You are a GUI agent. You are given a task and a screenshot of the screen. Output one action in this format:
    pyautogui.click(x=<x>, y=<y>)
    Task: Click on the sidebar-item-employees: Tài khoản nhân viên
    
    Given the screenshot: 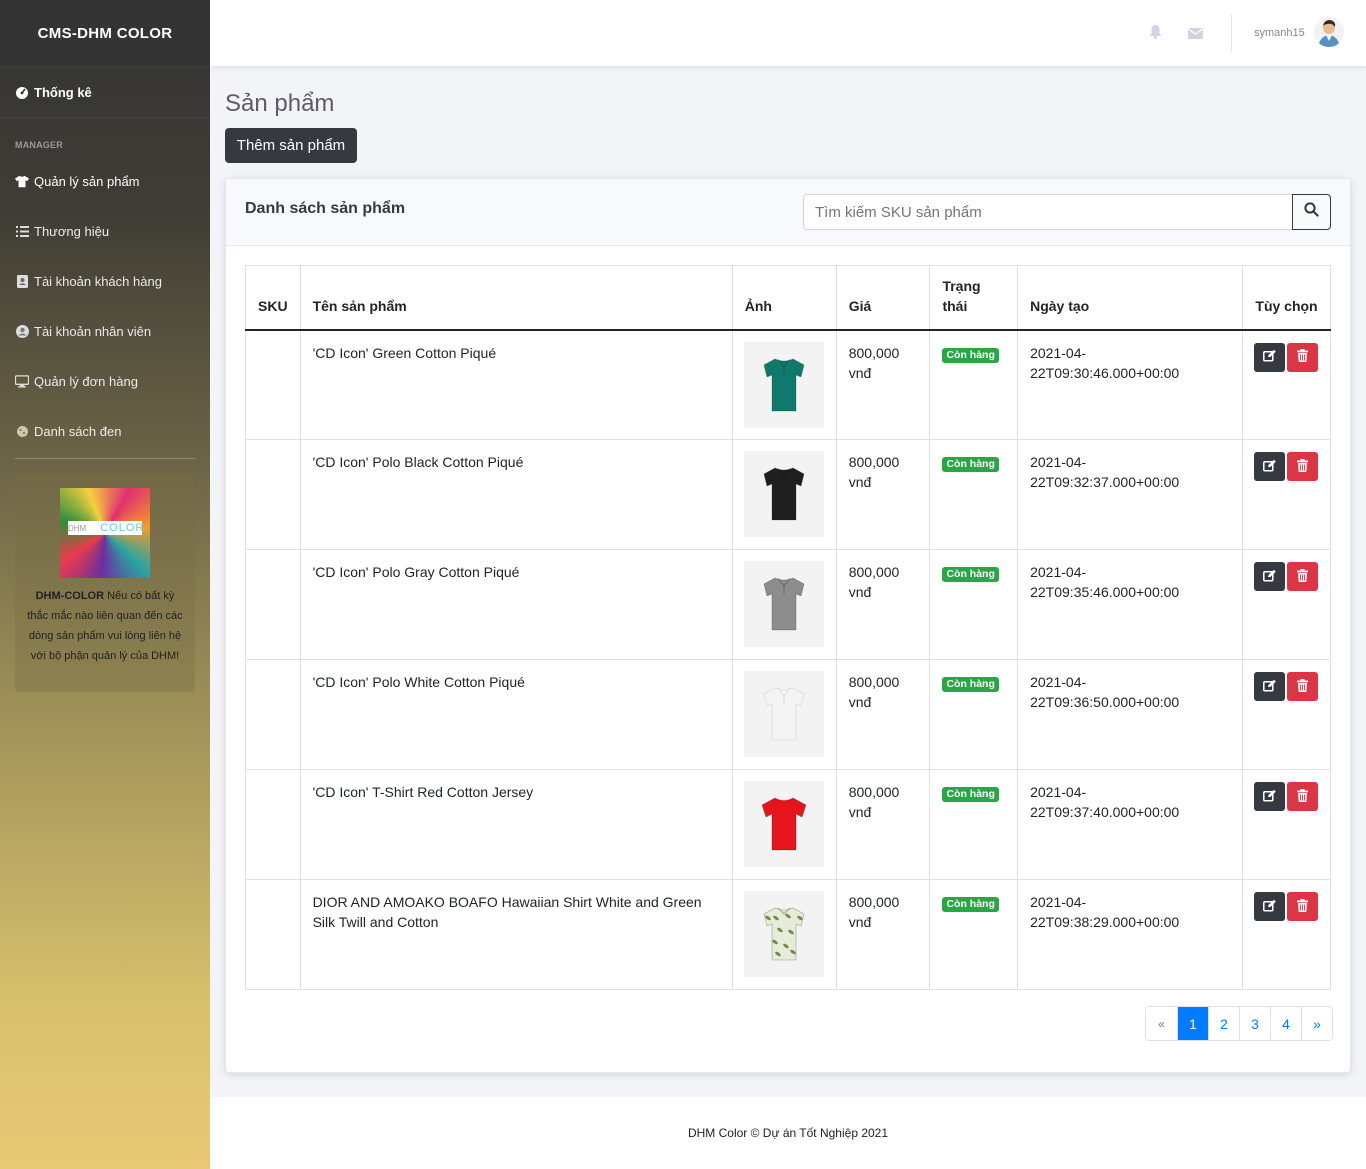 What is the action you would take?
    pyautogui.click(x=105, y=331)
    